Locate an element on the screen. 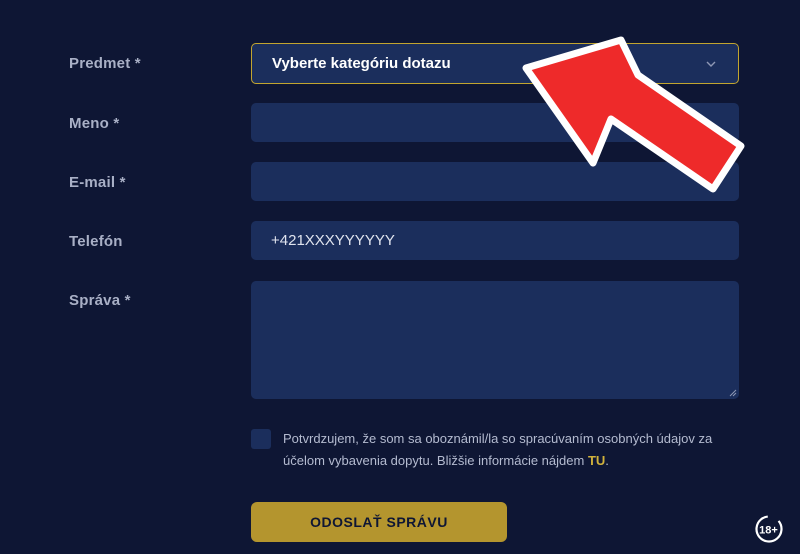  consent-checkbox is located at coordinates (261, 439).